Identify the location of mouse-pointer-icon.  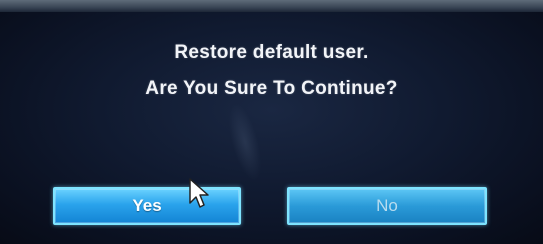
(199, 193).